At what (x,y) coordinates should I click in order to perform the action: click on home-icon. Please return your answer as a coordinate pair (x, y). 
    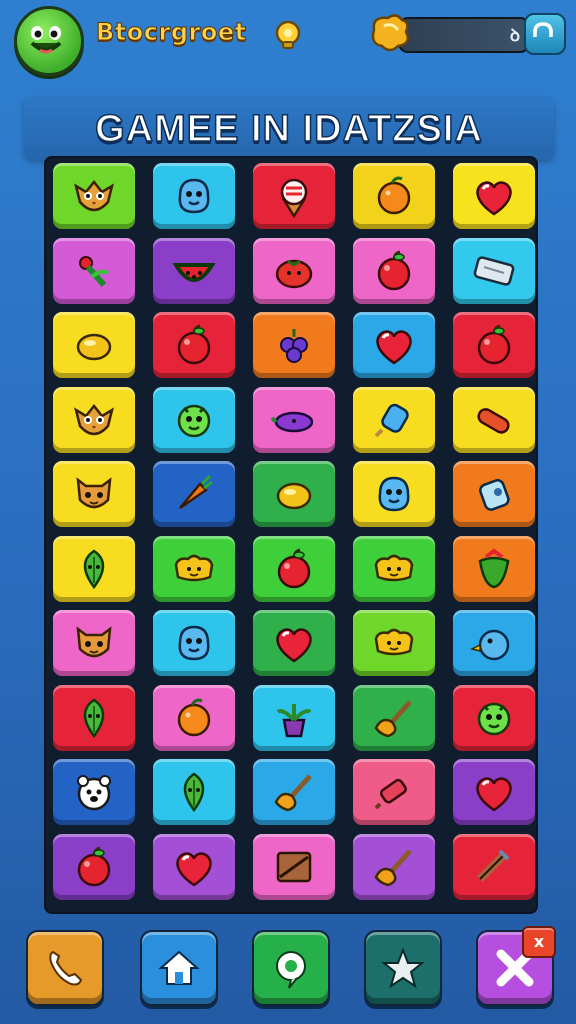
    Looking at the image, I should click on (179, 967).